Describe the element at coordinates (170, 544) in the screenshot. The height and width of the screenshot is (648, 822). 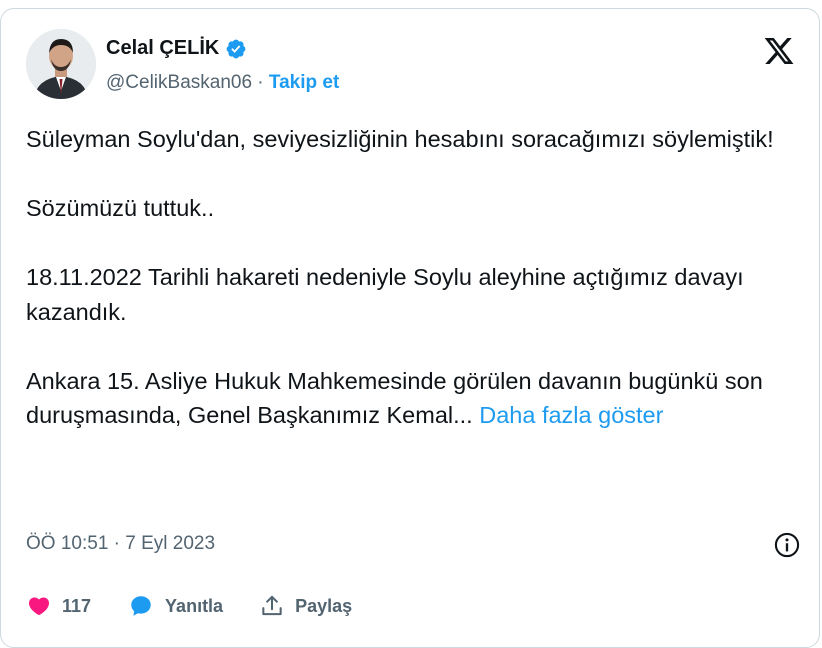
I see `tweet-date: 7 Eyl 2023` at that location.